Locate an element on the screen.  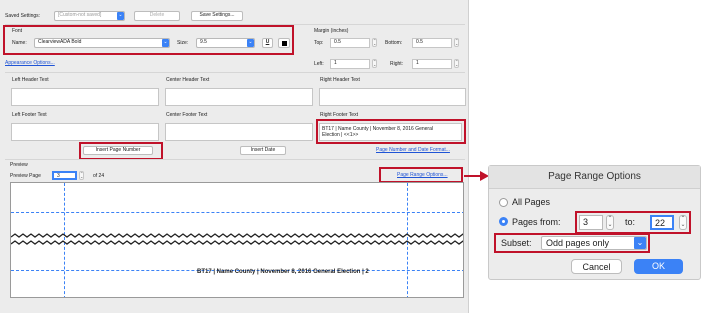
arrow-right-icon is located at coordinates (476, 176).